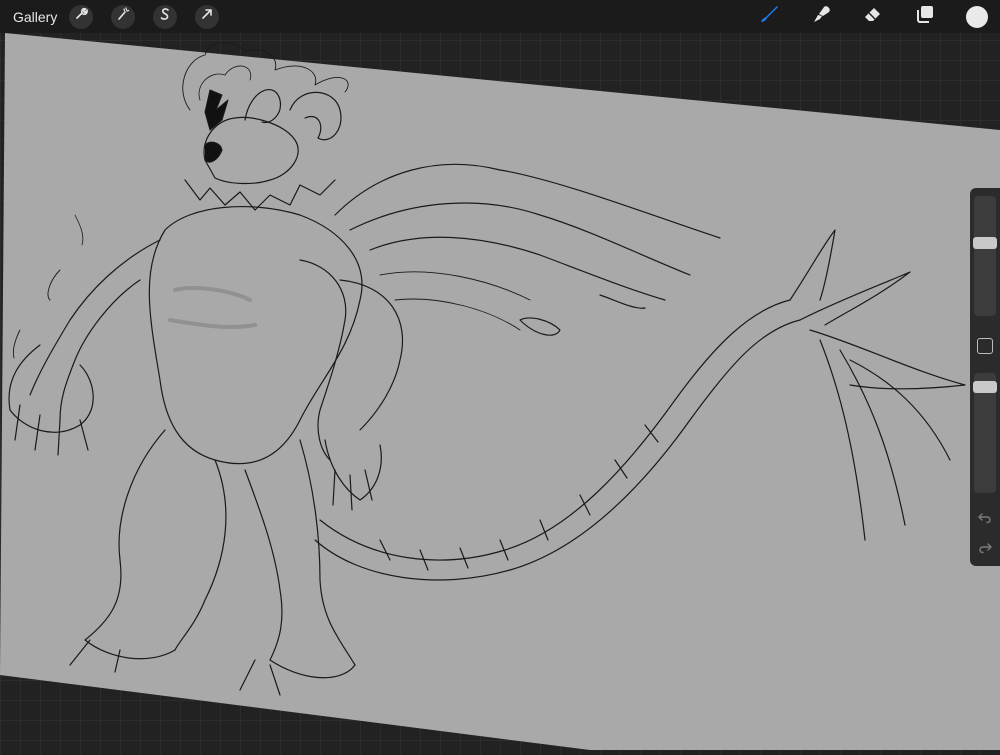 The height and width of the screenshot is (755, 1000). Describe the element at coordinates (500, 16) in the screenshot. I see `top-toolbar: Gallery` at that location.